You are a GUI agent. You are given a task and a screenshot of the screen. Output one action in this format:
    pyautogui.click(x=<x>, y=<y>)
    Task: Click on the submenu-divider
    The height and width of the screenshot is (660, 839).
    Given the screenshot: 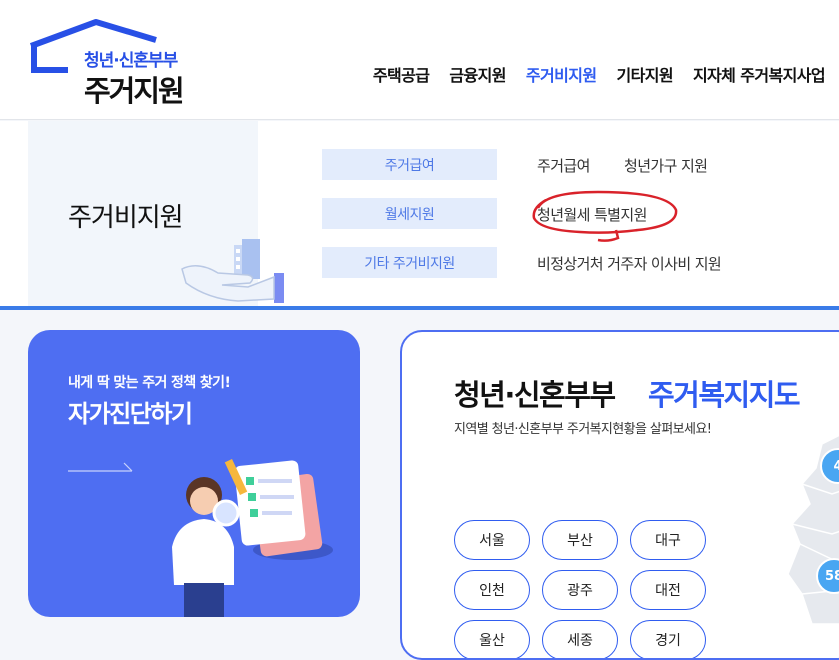 What is the action you would take?
    pyautogui.click(x=419, y=308)
    